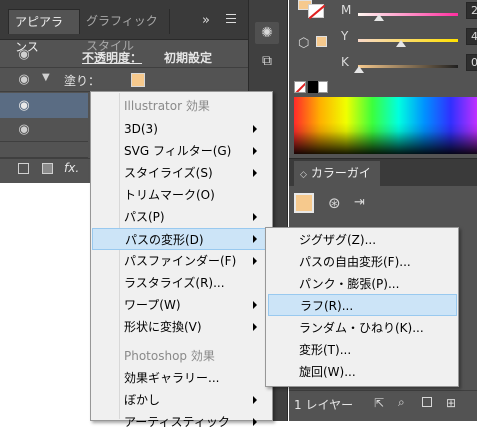  I want to click on tab-appearance: アピアランス, so click(44, 31).